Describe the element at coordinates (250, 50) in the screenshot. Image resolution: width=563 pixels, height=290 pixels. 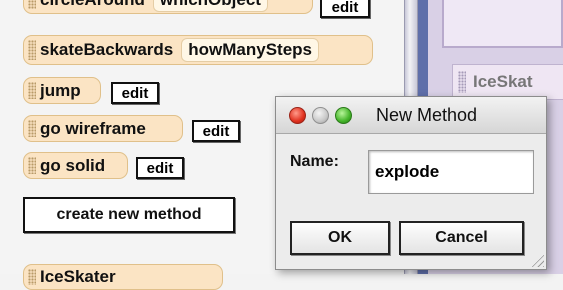
I see `parameter-tile: howManySteps` at that location.